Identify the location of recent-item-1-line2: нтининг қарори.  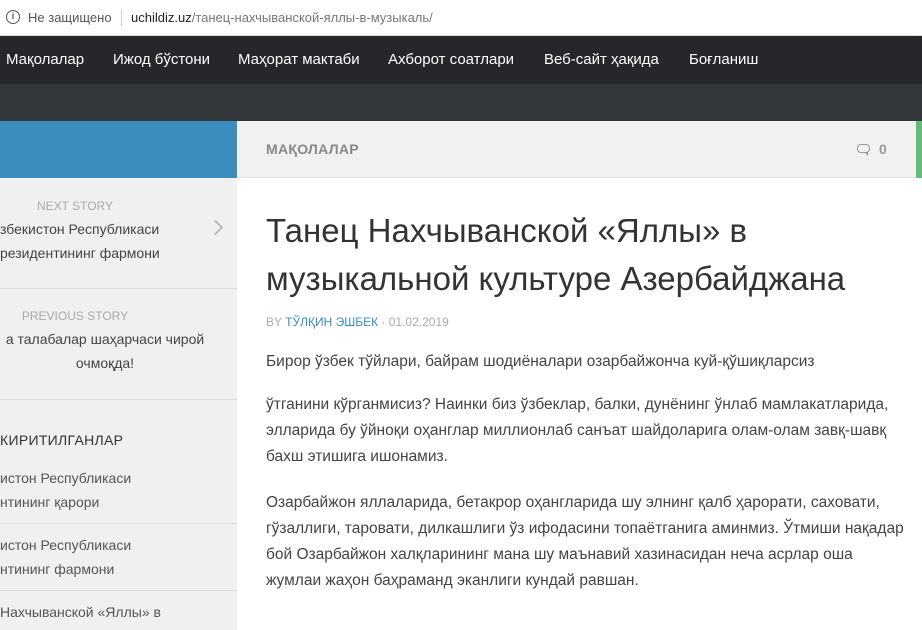
(49, 502).